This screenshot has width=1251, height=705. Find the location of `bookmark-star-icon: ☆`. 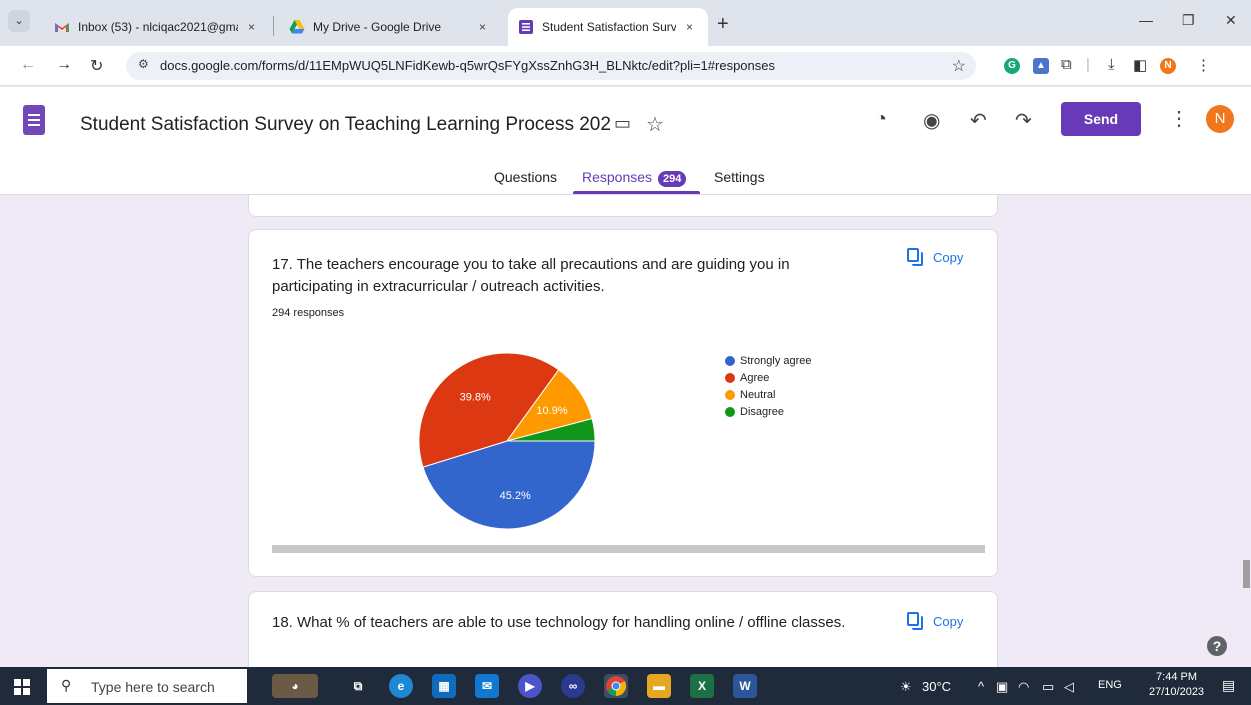

bookmark-star-icon: ☆ is located at coordinates (959, 66).